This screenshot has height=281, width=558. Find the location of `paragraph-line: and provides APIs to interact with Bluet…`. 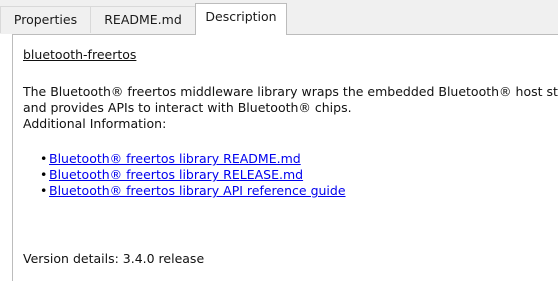

paragraph-line: and provides APIs to interact with Bluet… is located at coordinates (187, 107).